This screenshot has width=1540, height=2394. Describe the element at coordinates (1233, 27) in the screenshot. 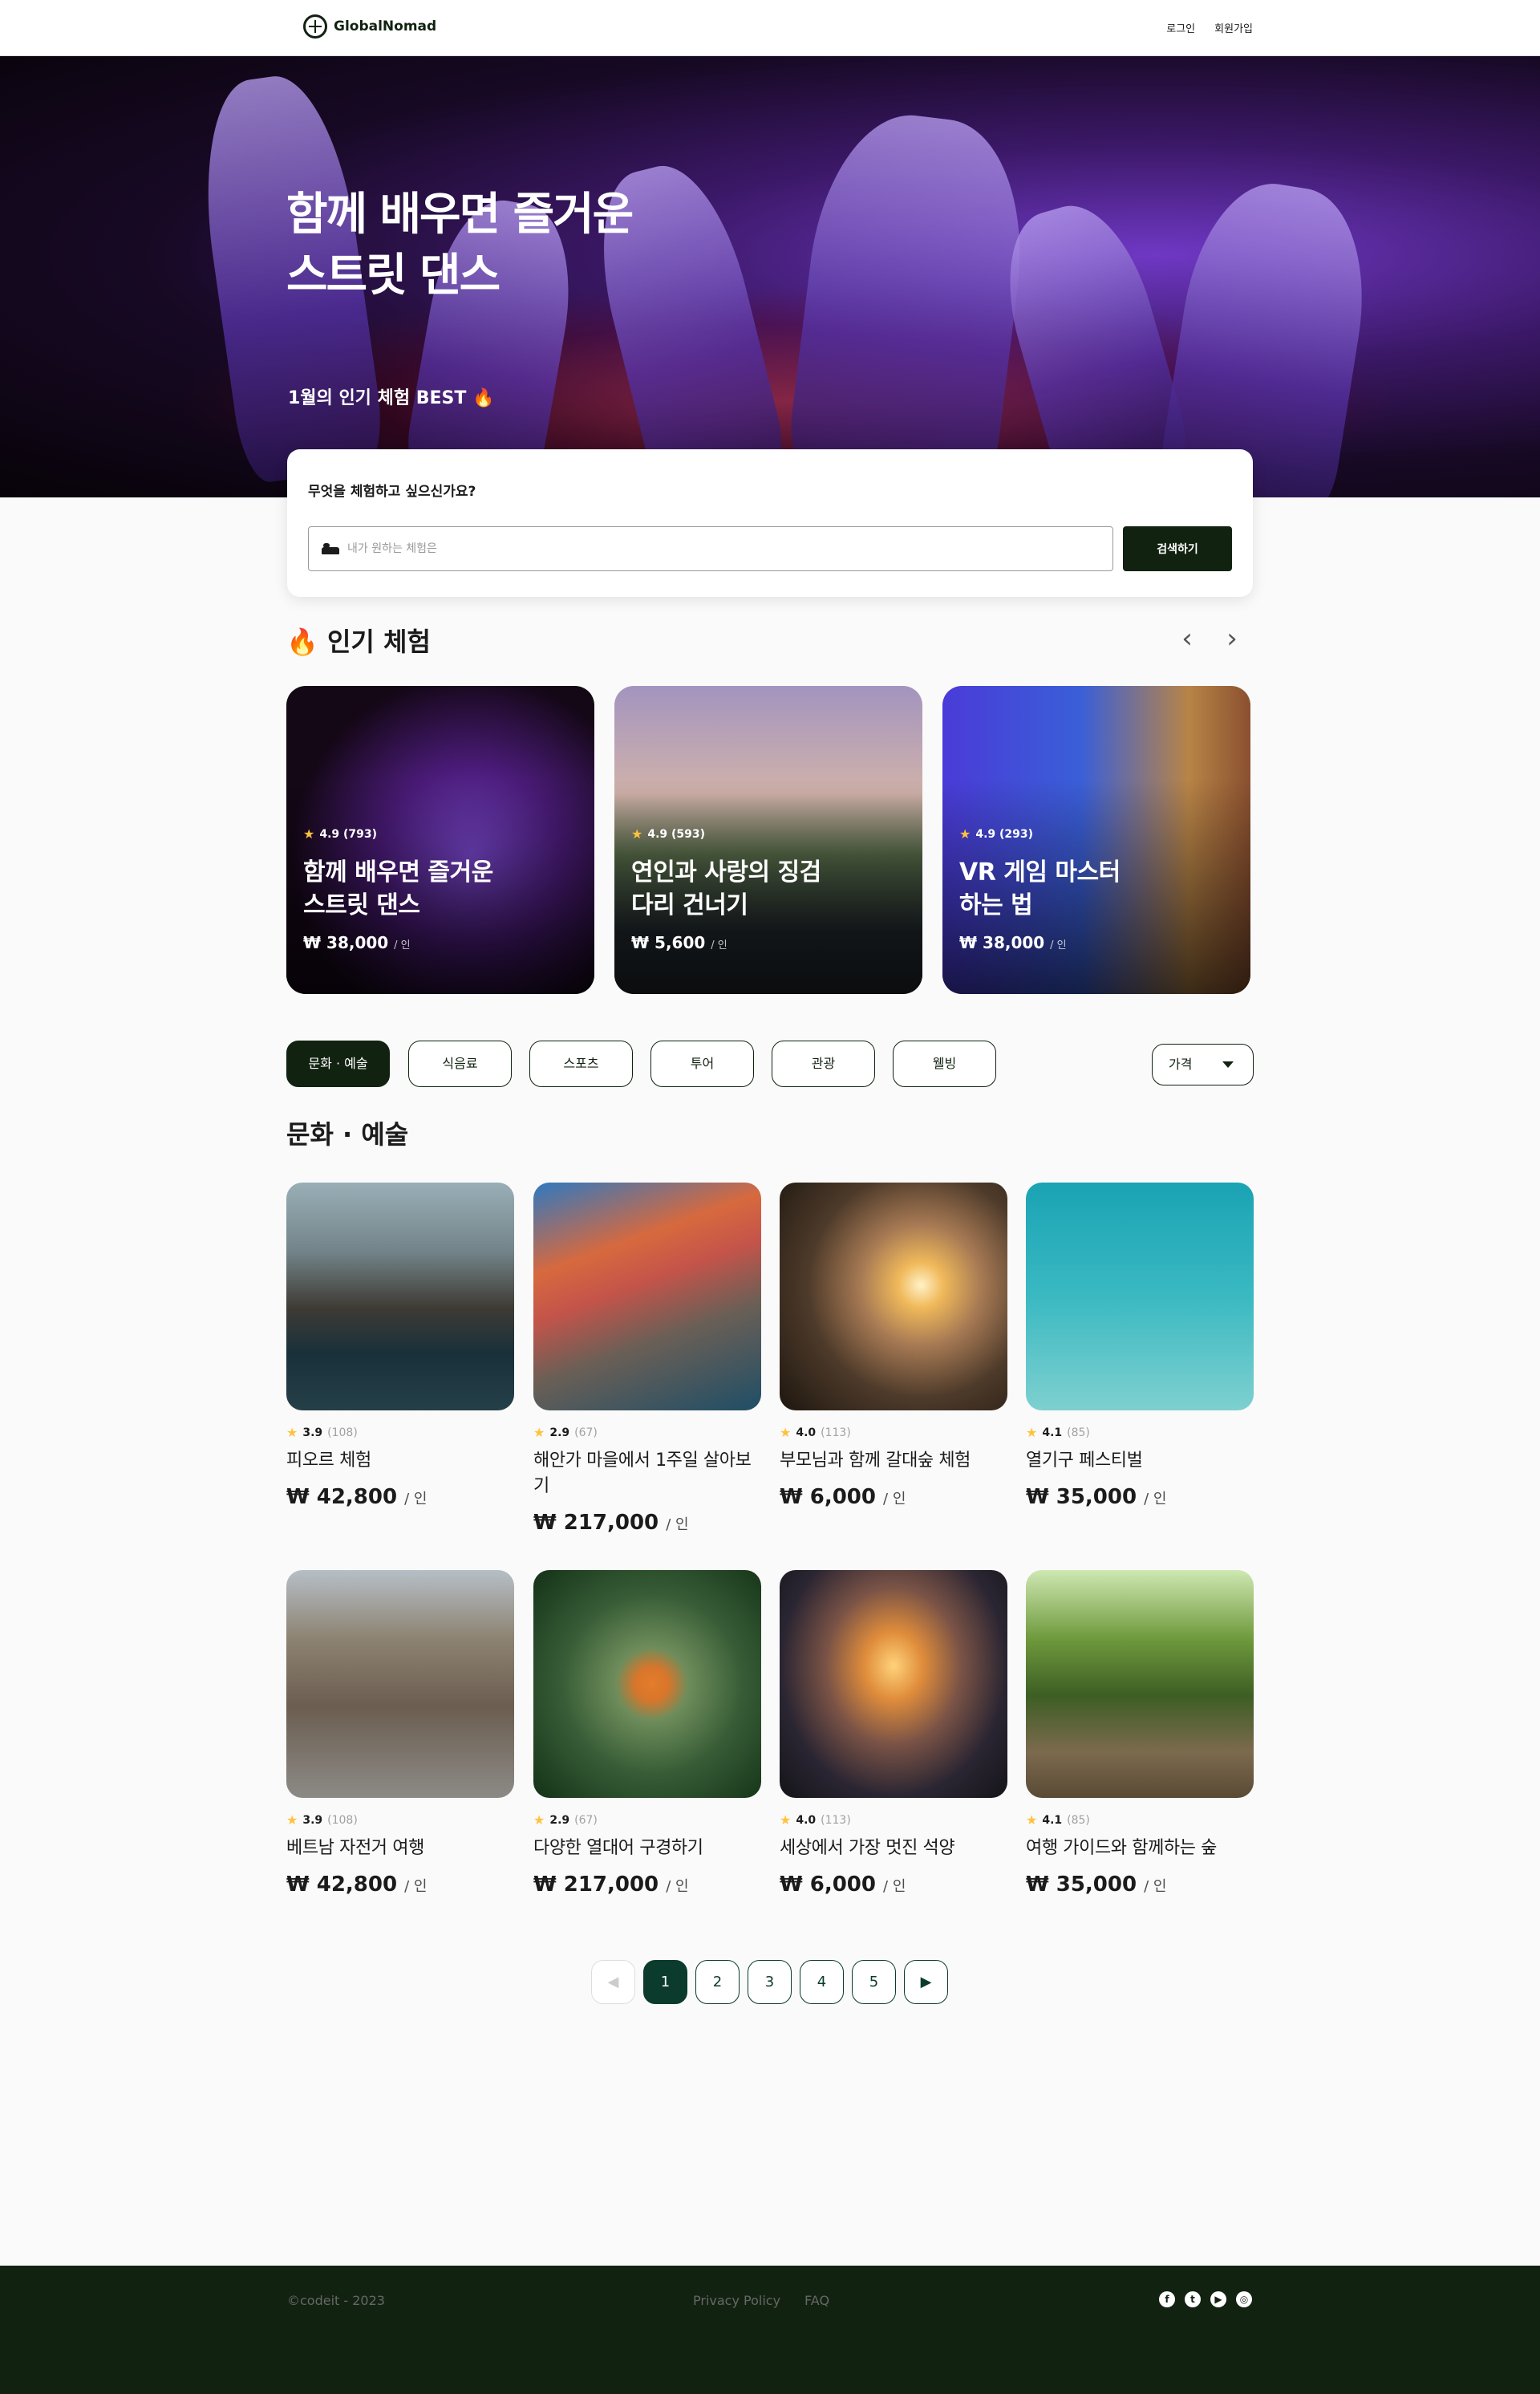

I see `signup-link: 회원가입` at that location.